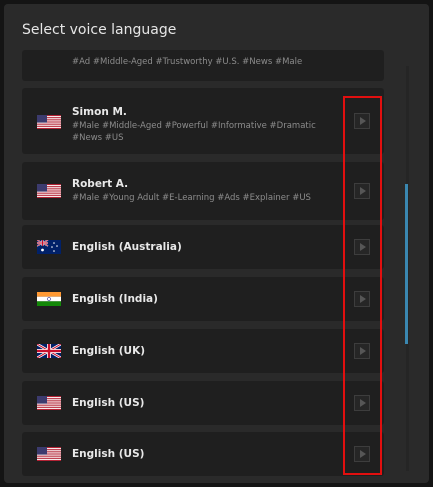  Describe the element at coordinates (100, 184) in the screenshot. I see `voice-name: Robert A.` at that location.